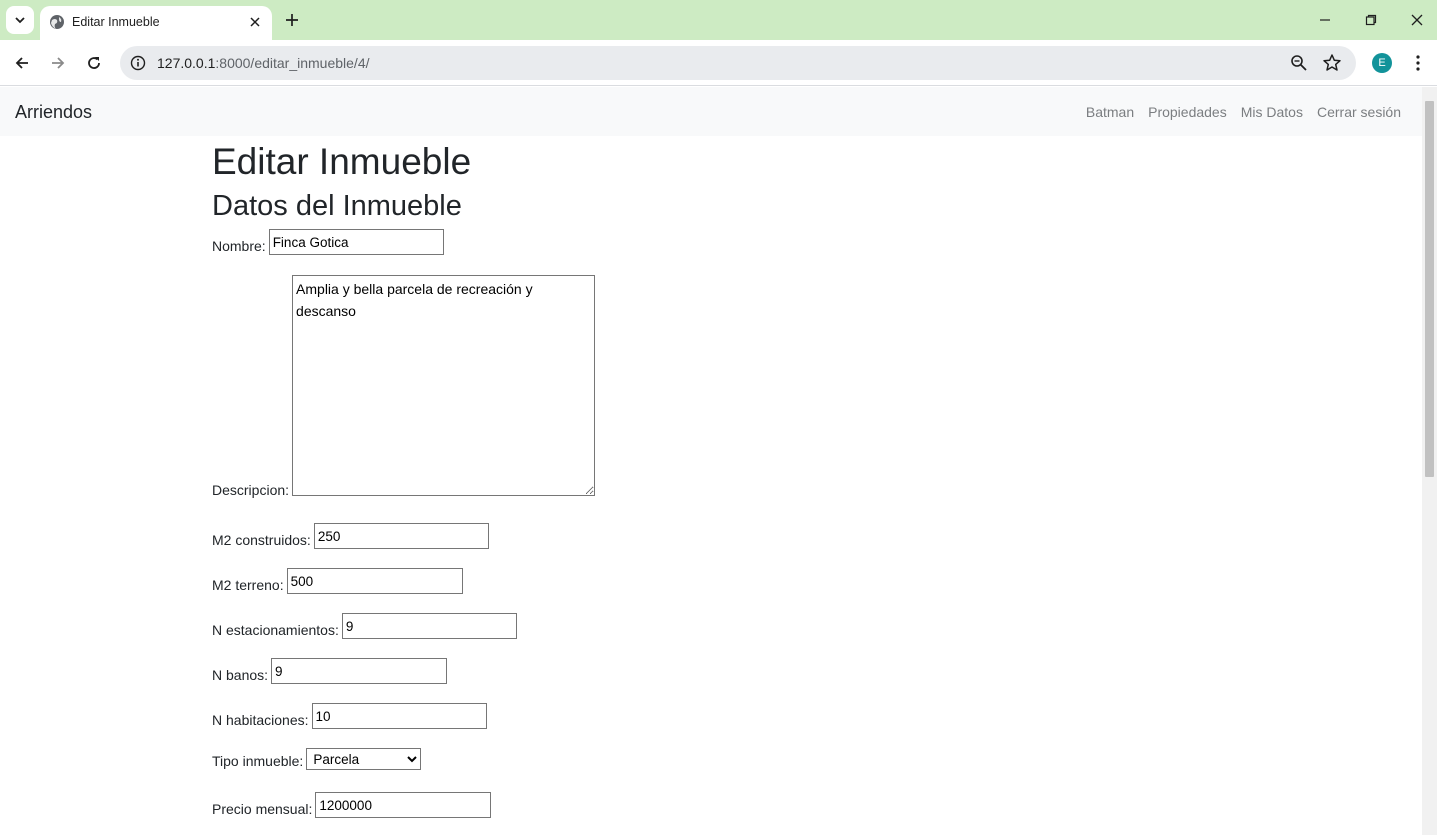 Image resolution: width=1437 pixels, height=835 pixels. What do you see at coordinates (399, 716) in the screenshot?
I see `habitaciones-input` at bounding box center [399, 716].